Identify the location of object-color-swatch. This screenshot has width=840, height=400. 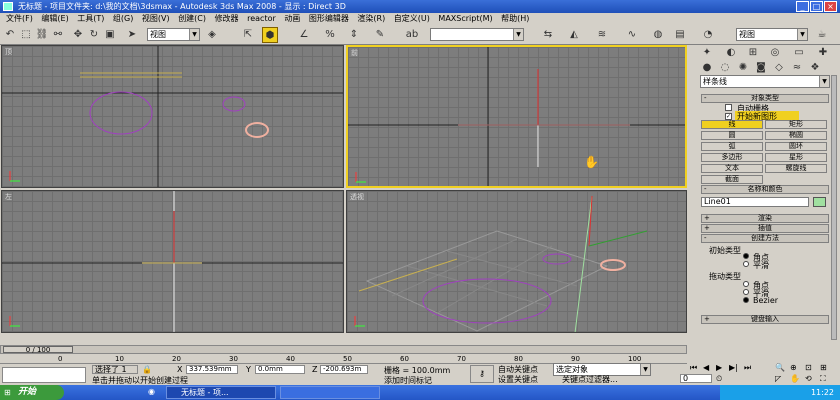
(819, 202).